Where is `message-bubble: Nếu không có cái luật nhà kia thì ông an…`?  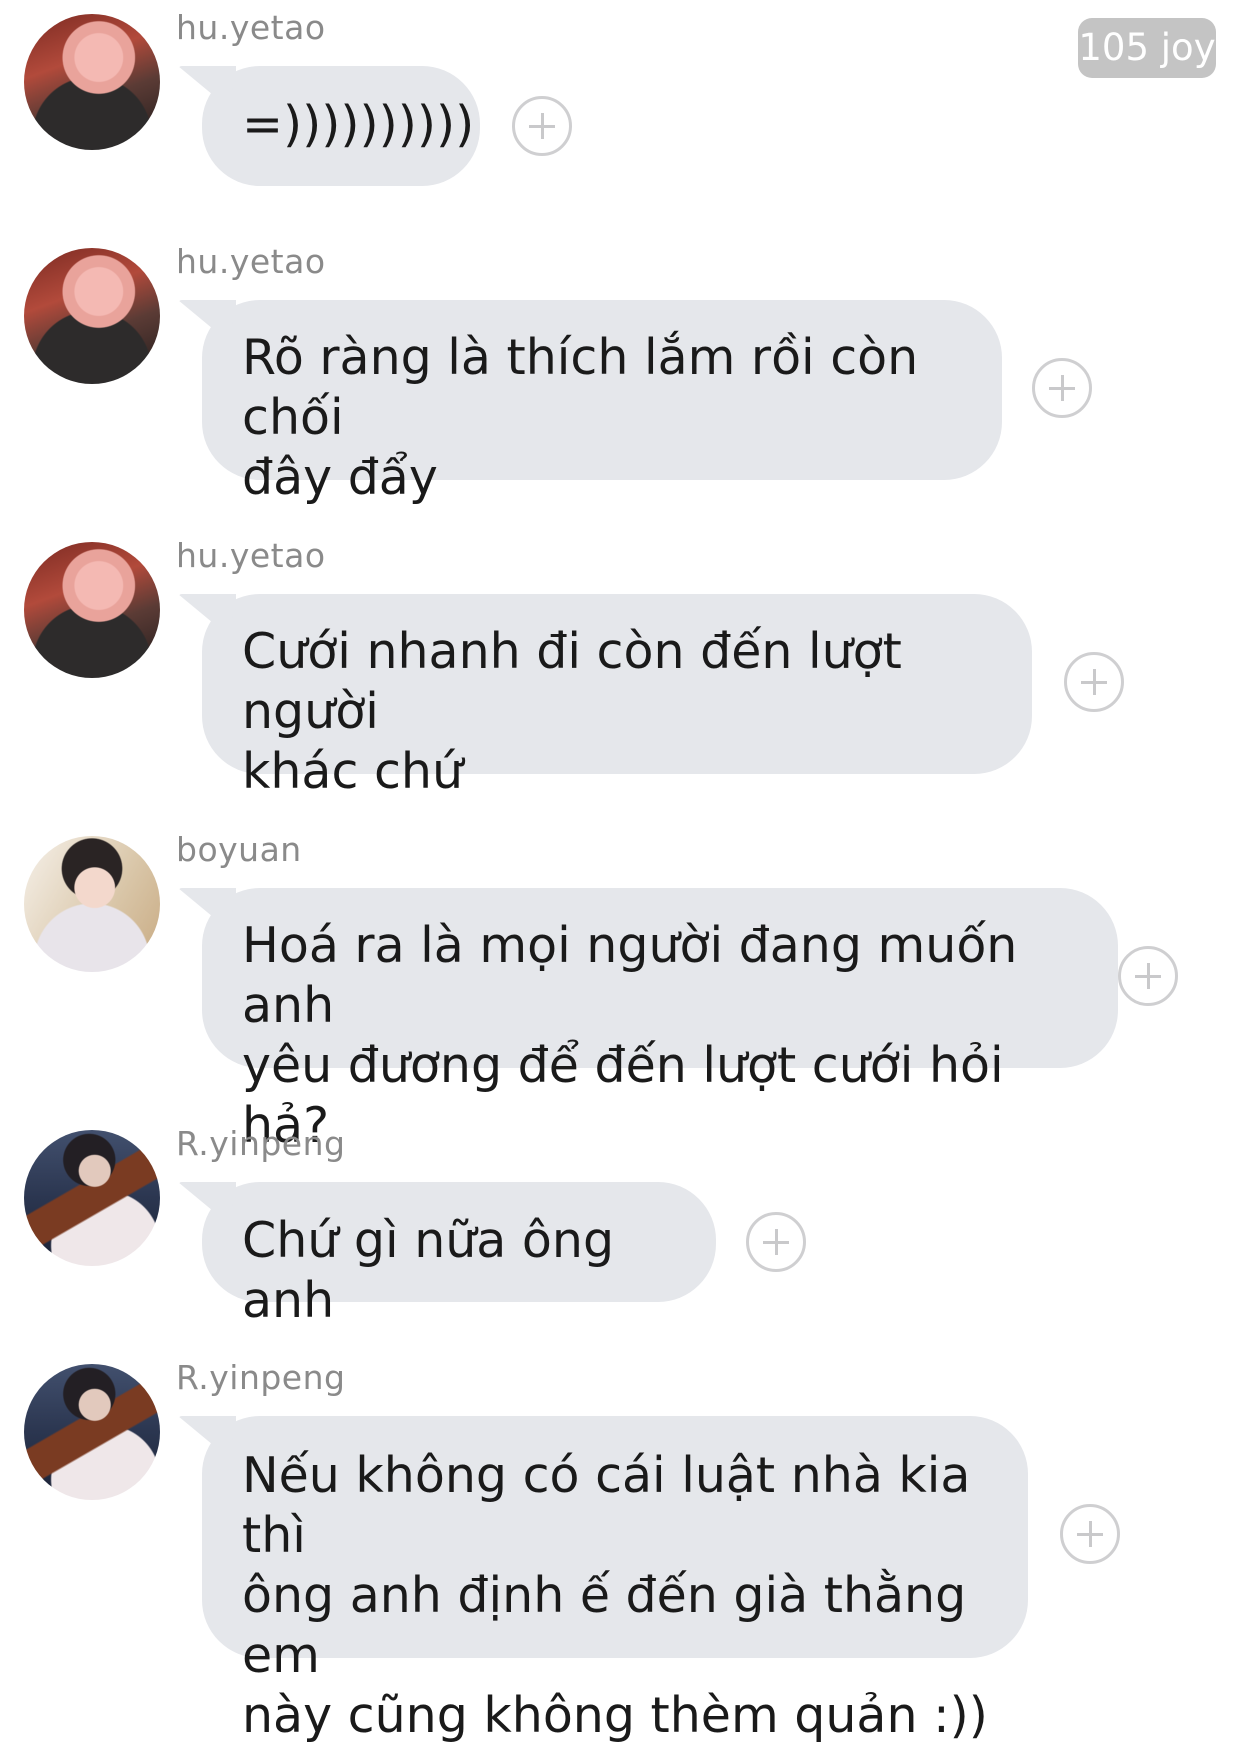
message-bubble: Nếu không có cái luật nhà kia thì ông an… is located at coordinates (615, 1580).